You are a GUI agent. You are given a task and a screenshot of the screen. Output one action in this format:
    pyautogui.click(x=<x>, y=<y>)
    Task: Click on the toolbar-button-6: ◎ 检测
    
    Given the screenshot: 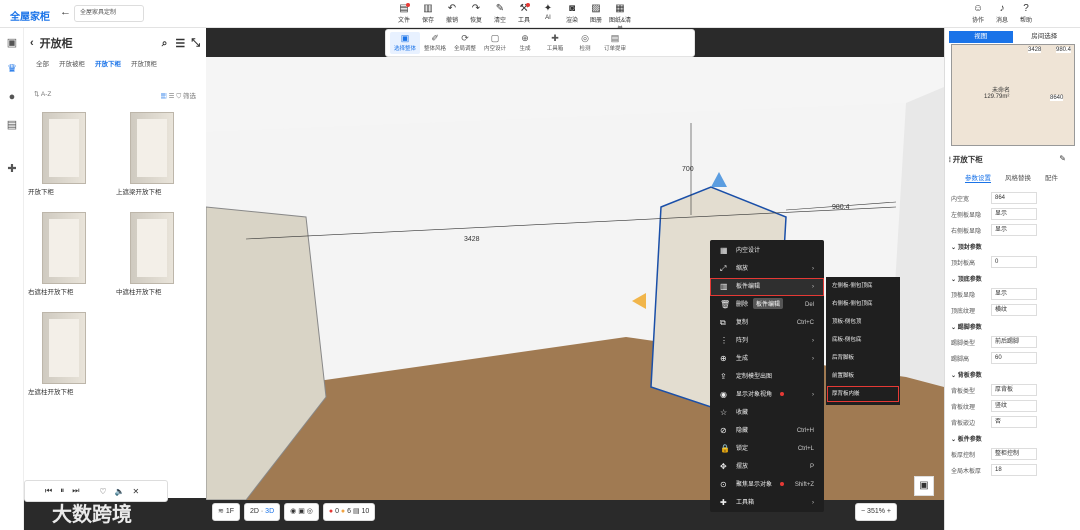 What is the action you would take?
    pyautogui.click(x=585, y=43)
    